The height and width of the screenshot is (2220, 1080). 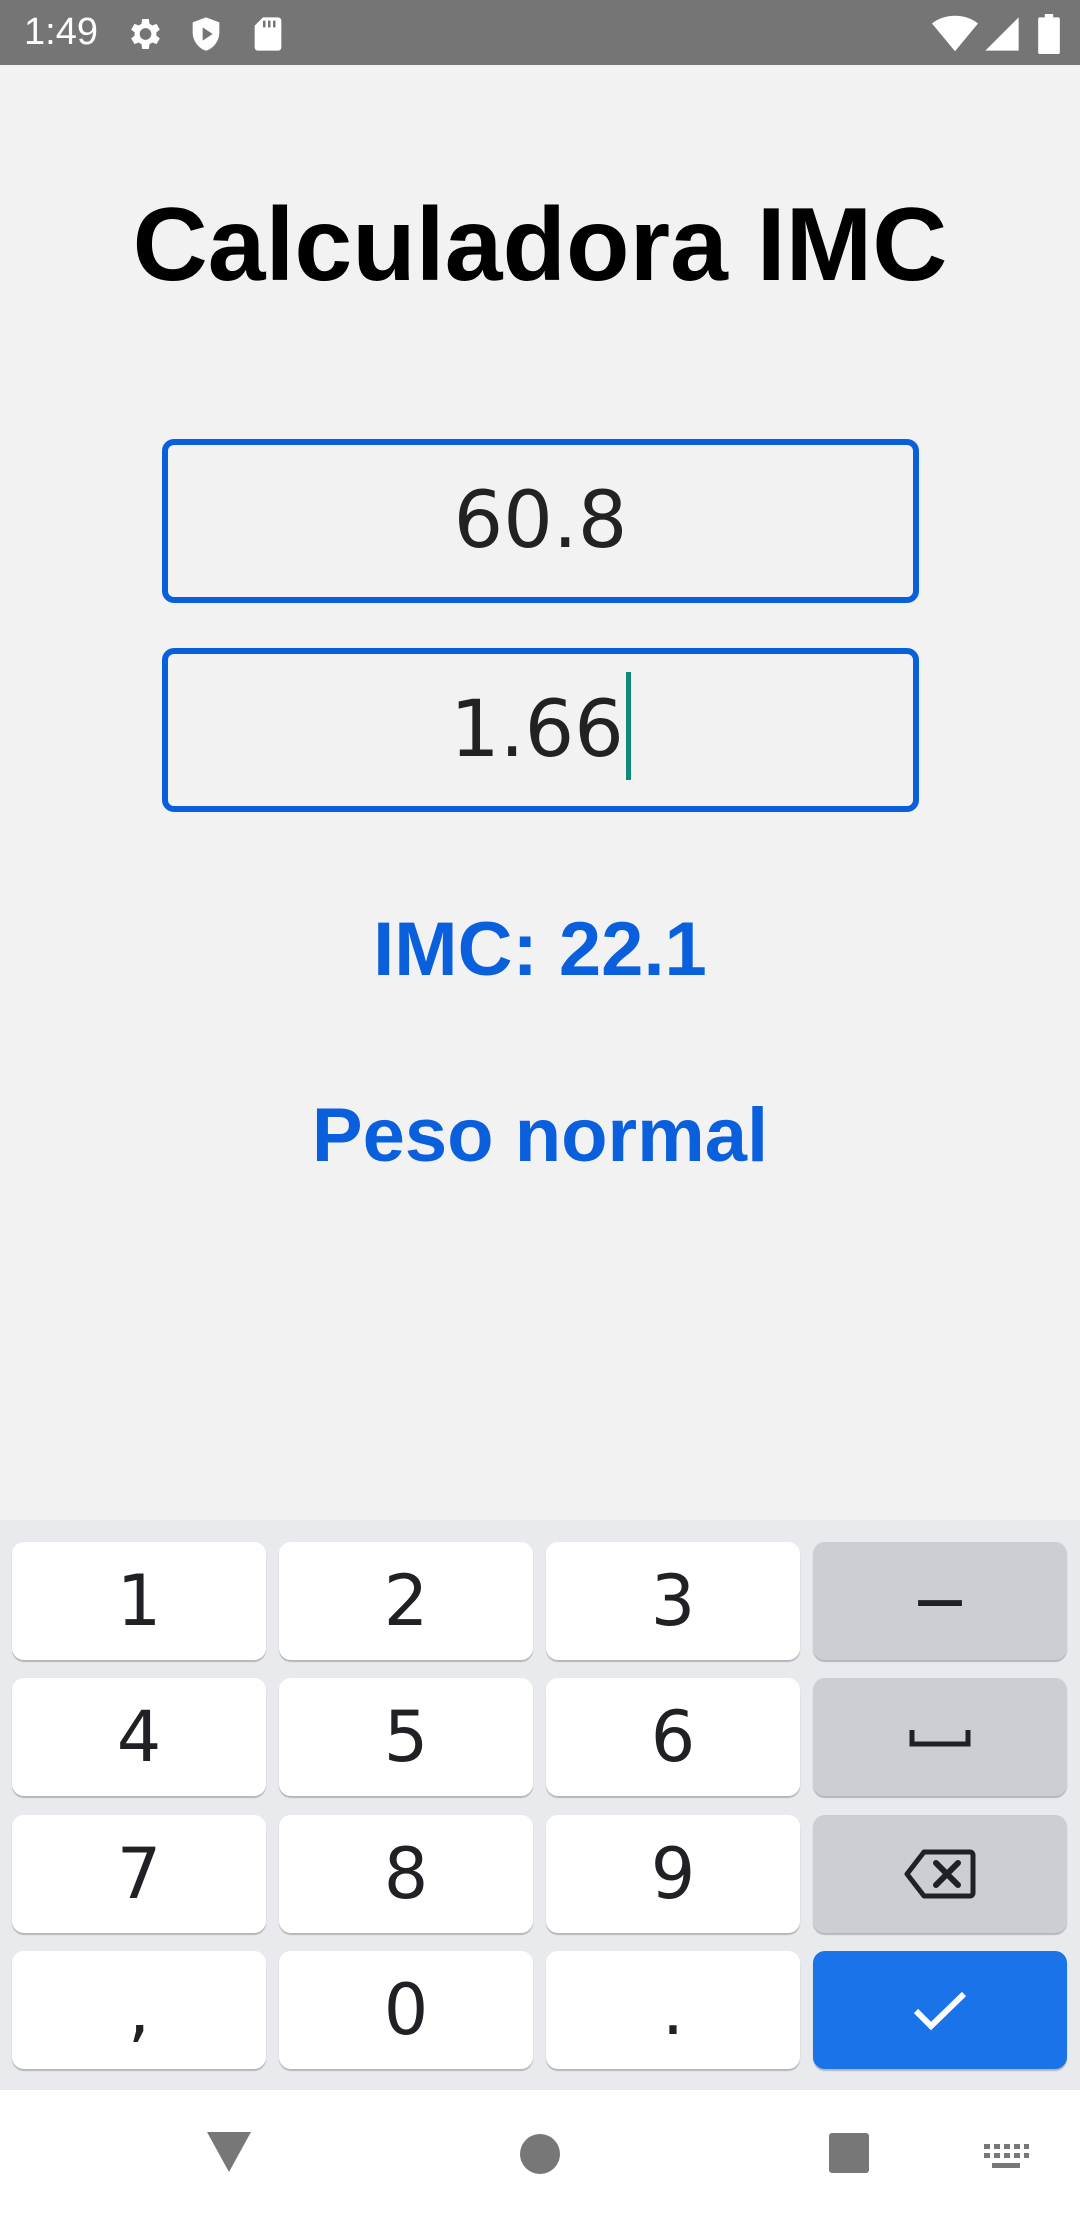 I want to click on status-time: 1:49, so click(x=61, y=32).